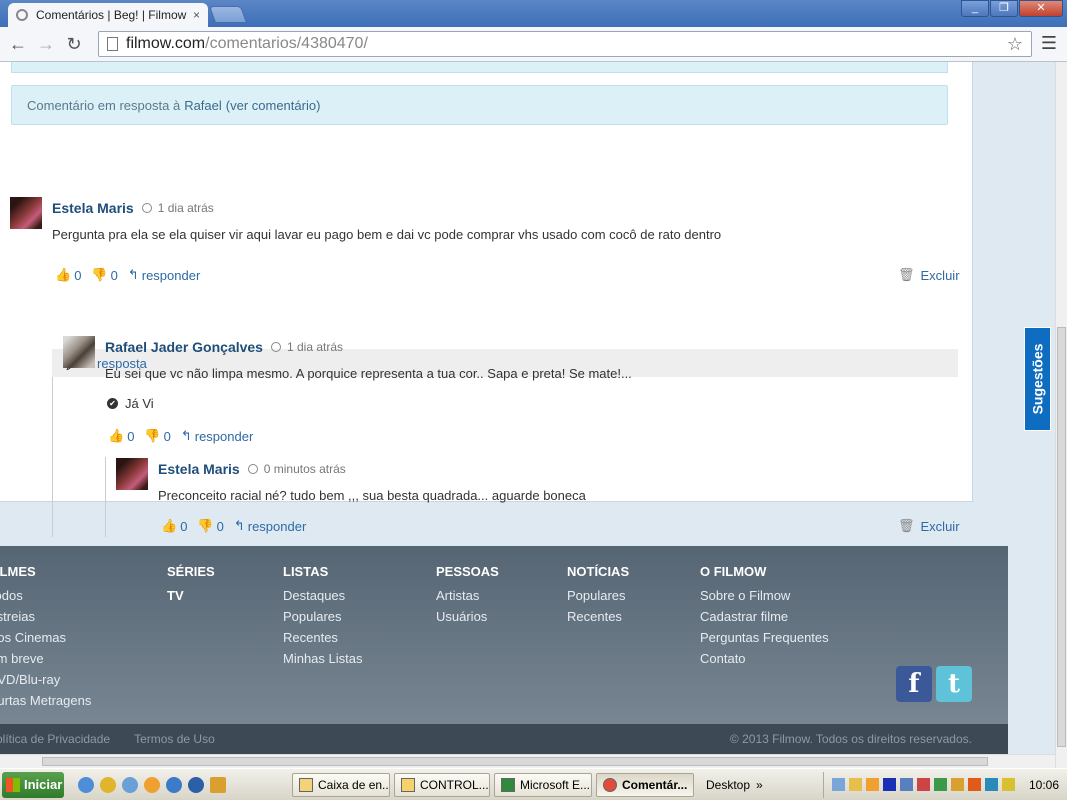  I want to click on footer-heading: PESSOAS, so click(467, 571).